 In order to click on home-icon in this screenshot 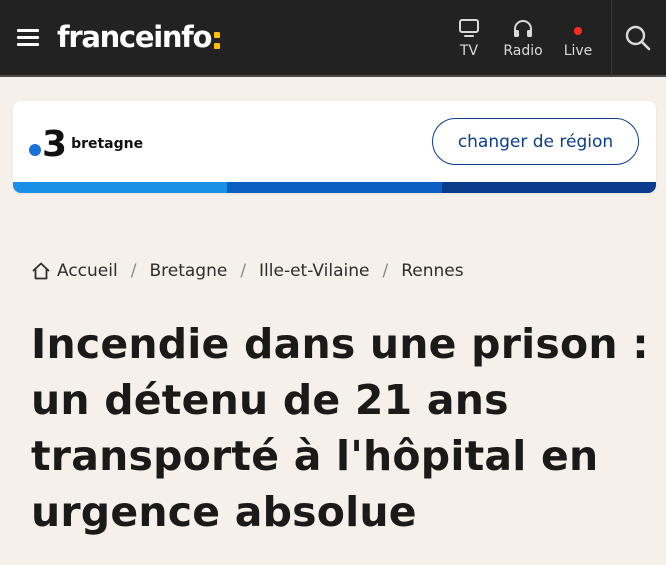, I will do `click(41, 271)`.